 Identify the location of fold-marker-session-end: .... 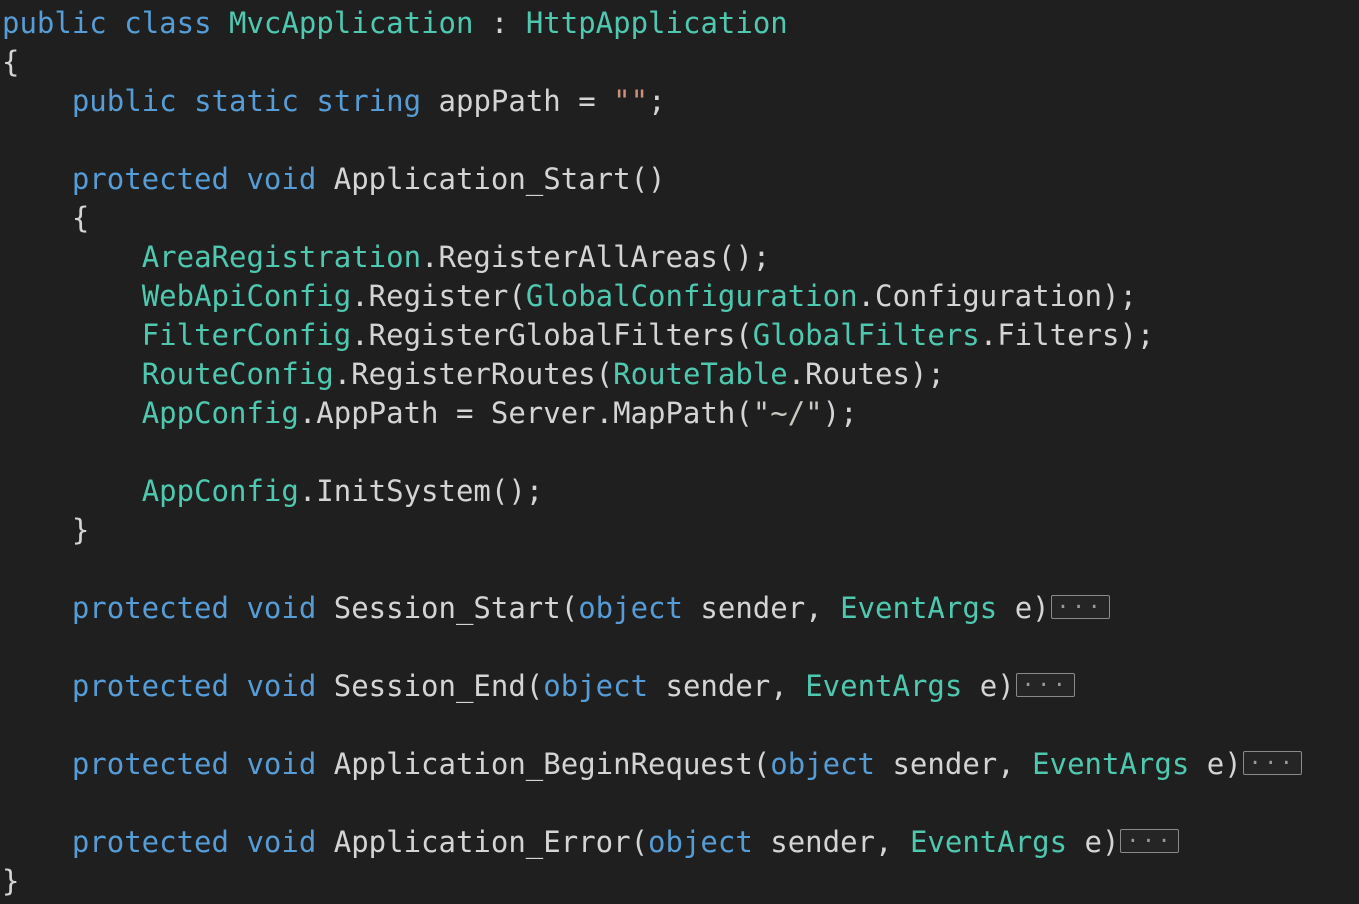
(1045, 683).